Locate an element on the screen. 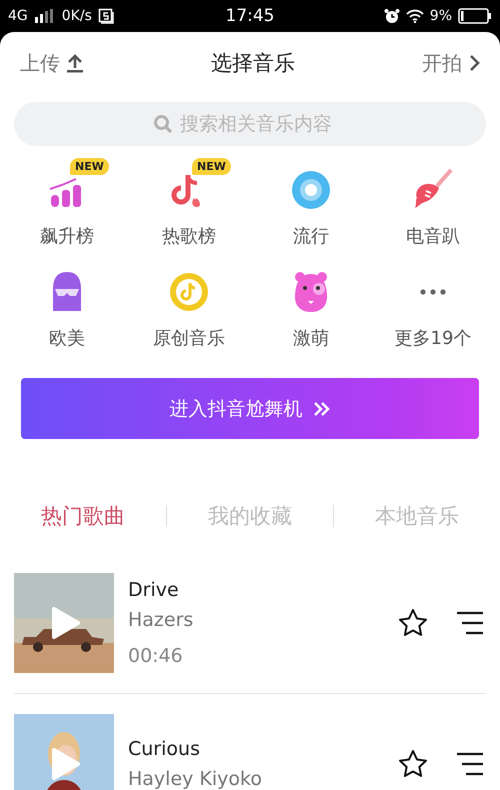 Image resolution: width=500 pixels, height=790 pixels. category-item: 欧美 is located at coordinates (67, 303).